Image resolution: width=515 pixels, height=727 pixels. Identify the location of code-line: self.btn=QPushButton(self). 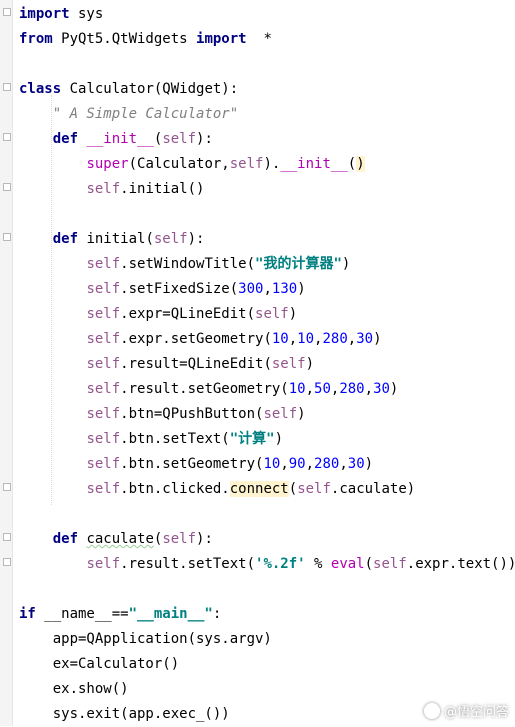
(267, 414).